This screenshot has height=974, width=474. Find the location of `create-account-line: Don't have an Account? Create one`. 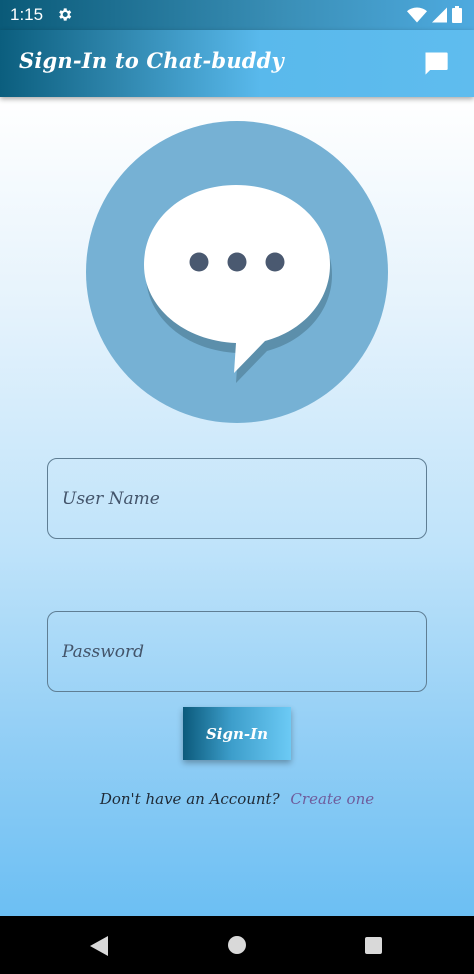

create-account-line: Don't have an Account? Create one is located at coordinates (237, 799).